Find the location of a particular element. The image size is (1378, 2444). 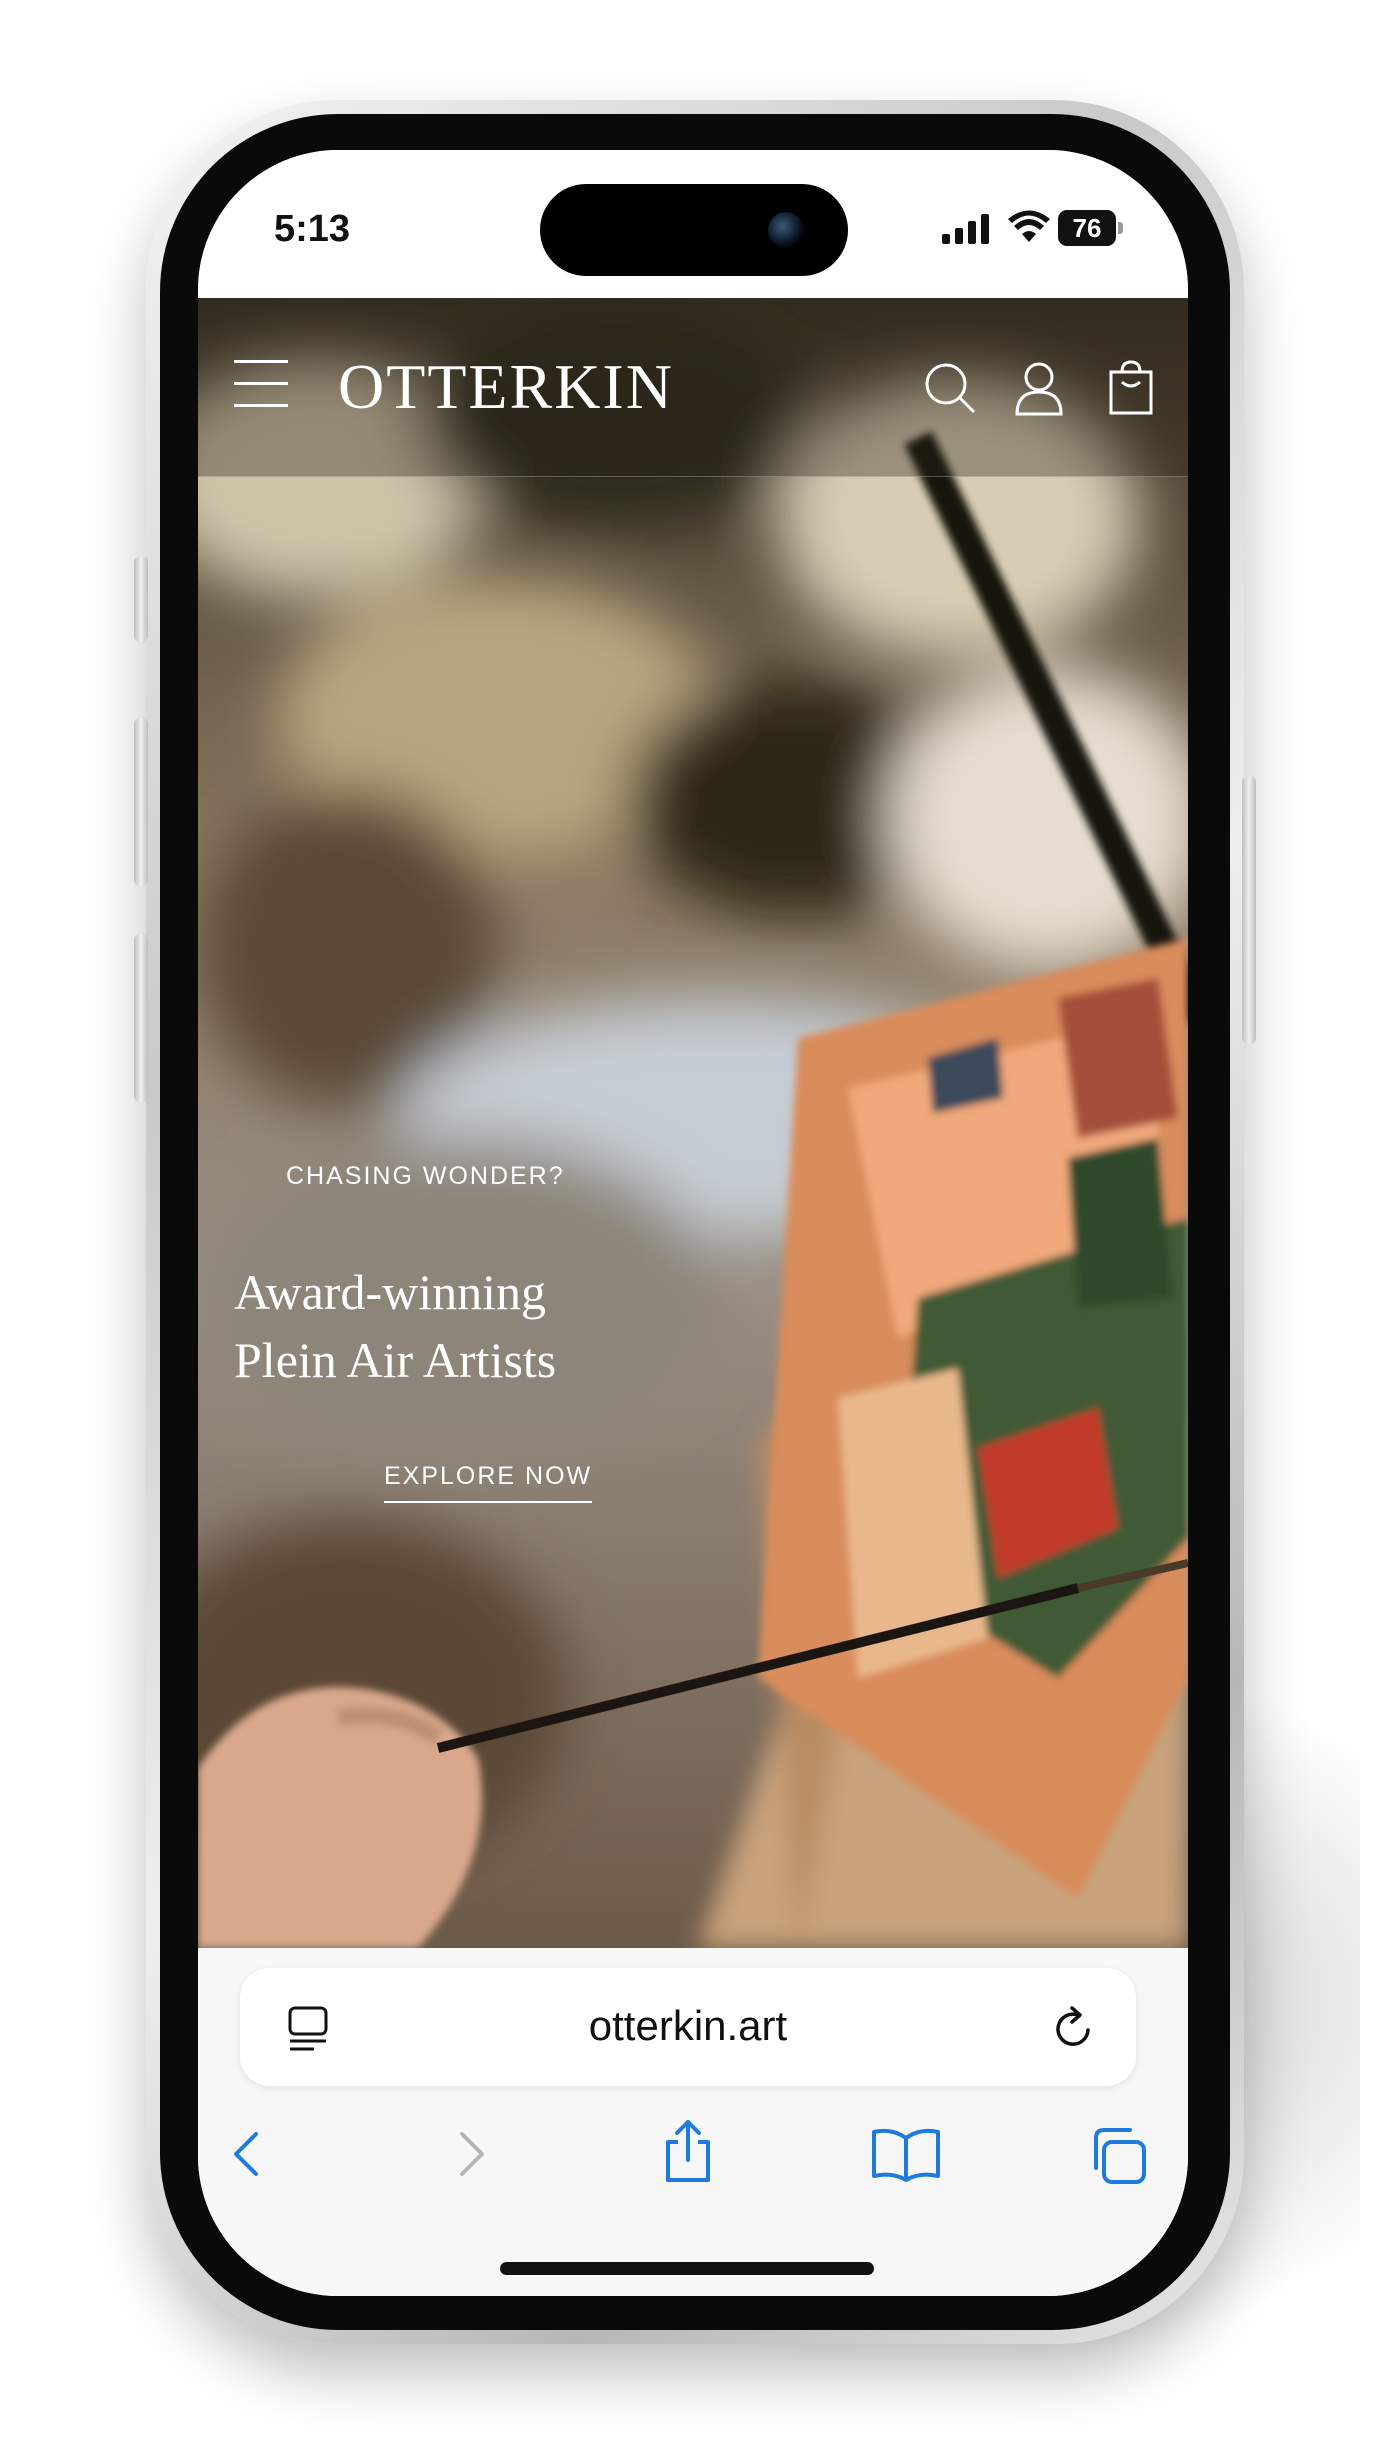

tabs-icon is located at coordinates (1118, 2156).